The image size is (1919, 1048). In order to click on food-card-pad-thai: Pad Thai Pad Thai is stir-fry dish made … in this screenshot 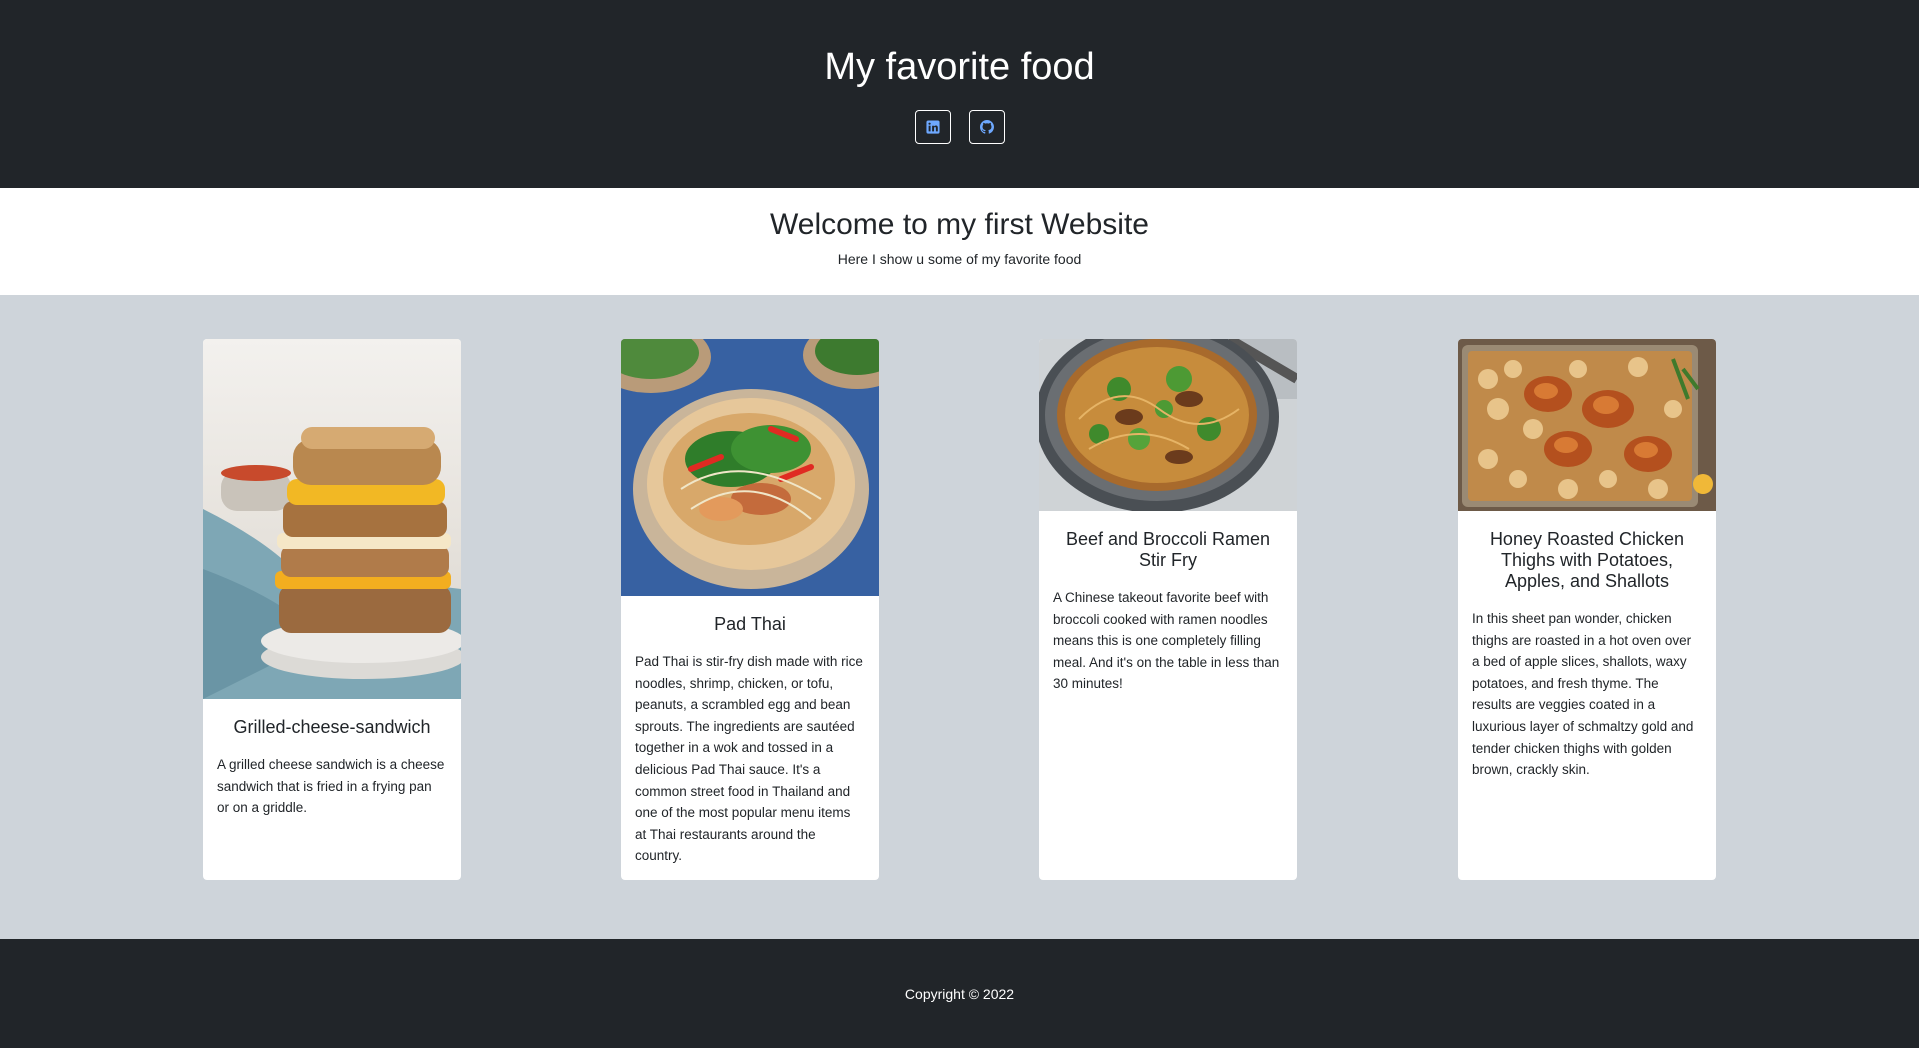, I will do `click(750, 609)`.